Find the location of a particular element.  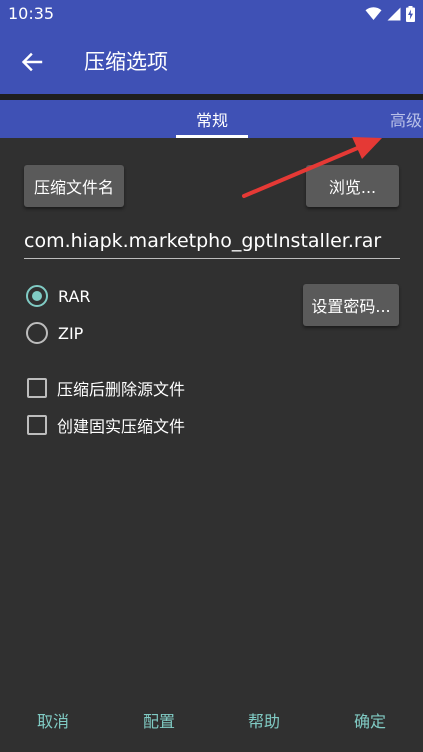

radio-rar-label: RAR is located at coordinates (74, 296).